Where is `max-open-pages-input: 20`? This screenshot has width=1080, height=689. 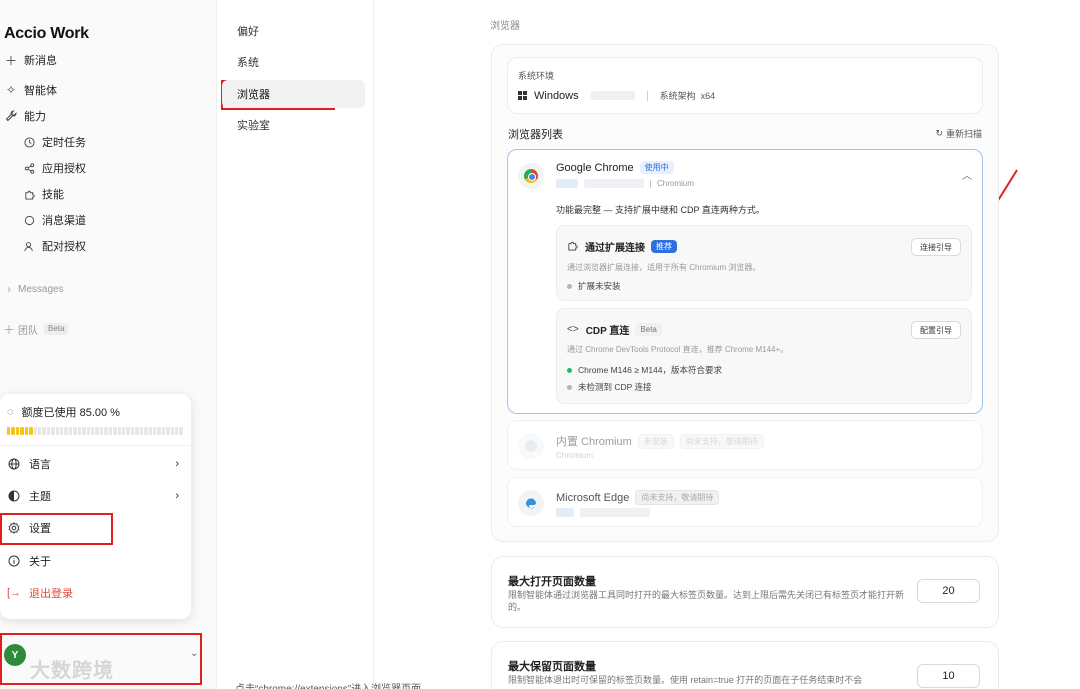
max-open-pages-input: 20 is located at coordinates (948, 591).